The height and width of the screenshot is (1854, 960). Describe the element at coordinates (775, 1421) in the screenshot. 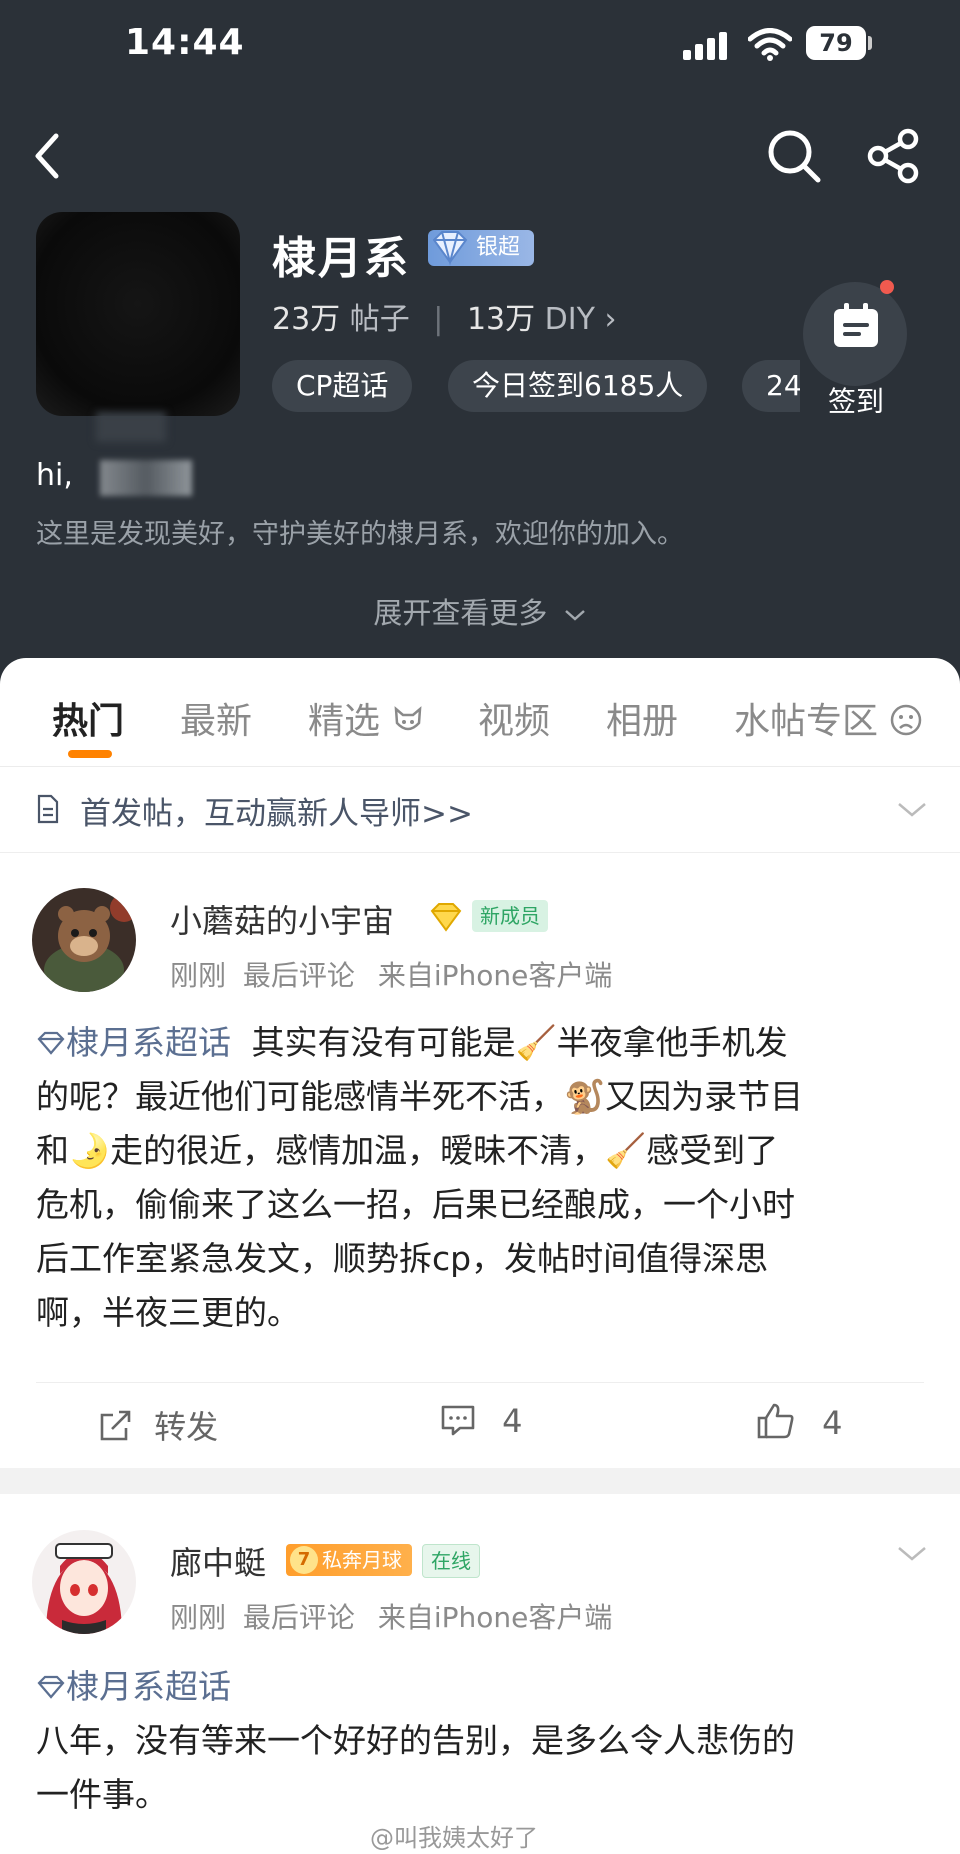

I see `thumbs-up-icon` at that location.